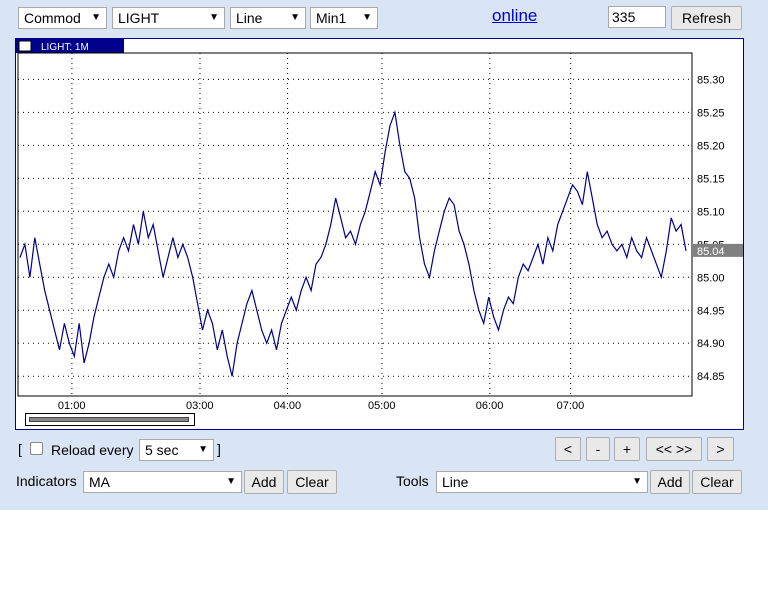 The width and height of the screenshot is (768, 614). Describe the element at coordinates (568, 449) in the screenshot. I see `scroll-left-button: <` at that location.